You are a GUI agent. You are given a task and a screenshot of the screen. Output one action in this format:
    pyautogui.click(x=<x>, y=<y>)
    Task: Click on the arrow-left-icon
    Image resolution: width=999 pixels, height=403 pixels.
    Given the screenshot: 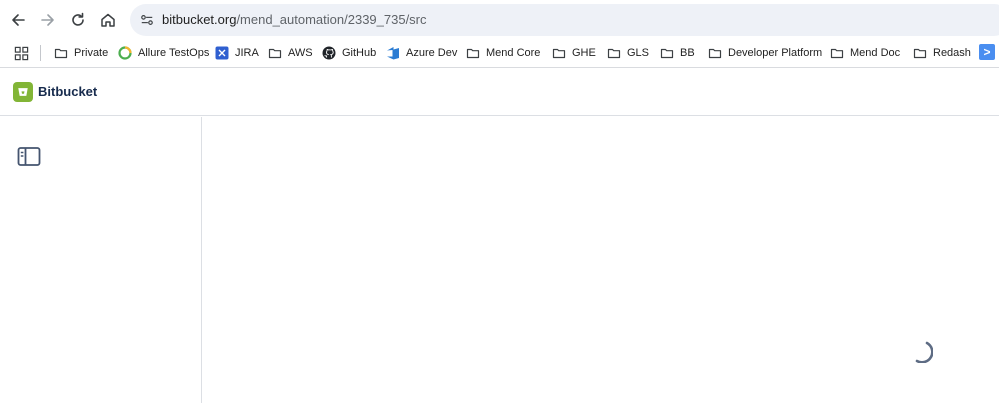 What is the action you would take?
    pyautogui.click(x=18, y=20)
    